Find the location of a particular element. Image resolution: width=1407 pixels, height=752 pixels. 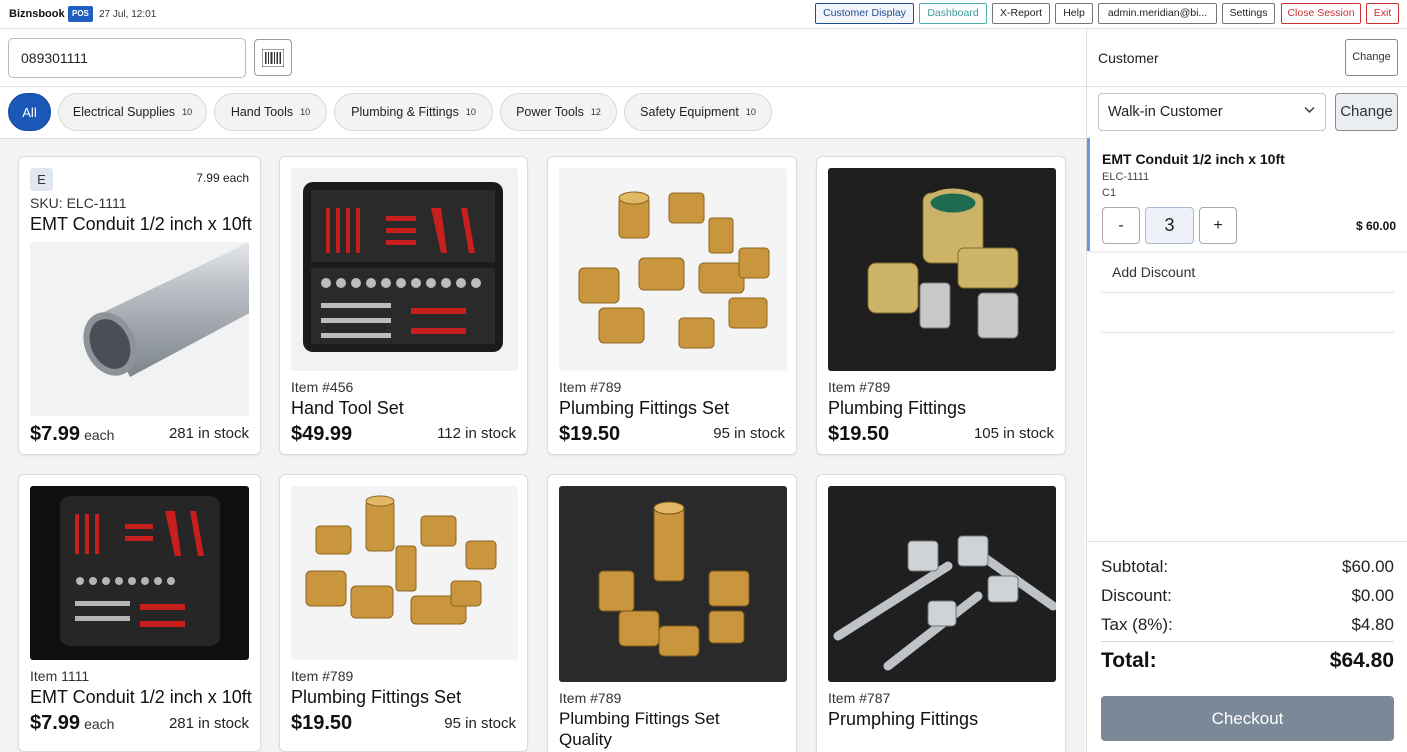

product-card: Item #787 Prumphing Fittings is located at coordinates (941, 613).